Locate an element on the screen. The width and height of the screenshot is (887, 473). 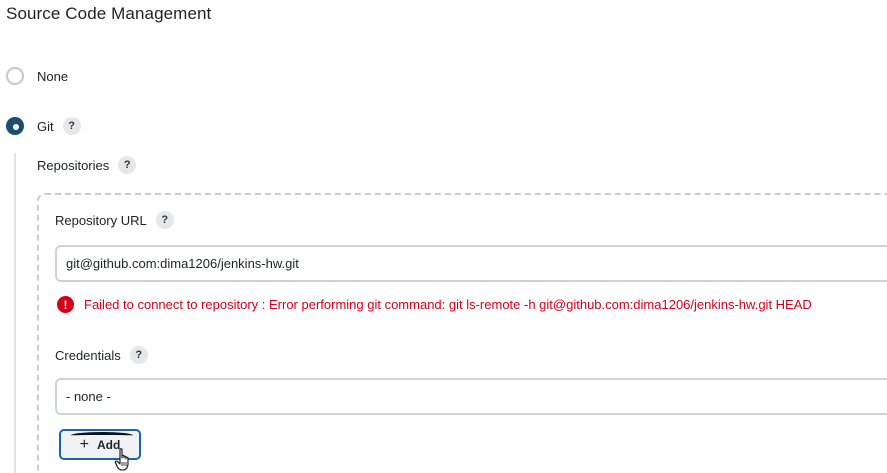
radio-git is located at coordinates (15, 126).